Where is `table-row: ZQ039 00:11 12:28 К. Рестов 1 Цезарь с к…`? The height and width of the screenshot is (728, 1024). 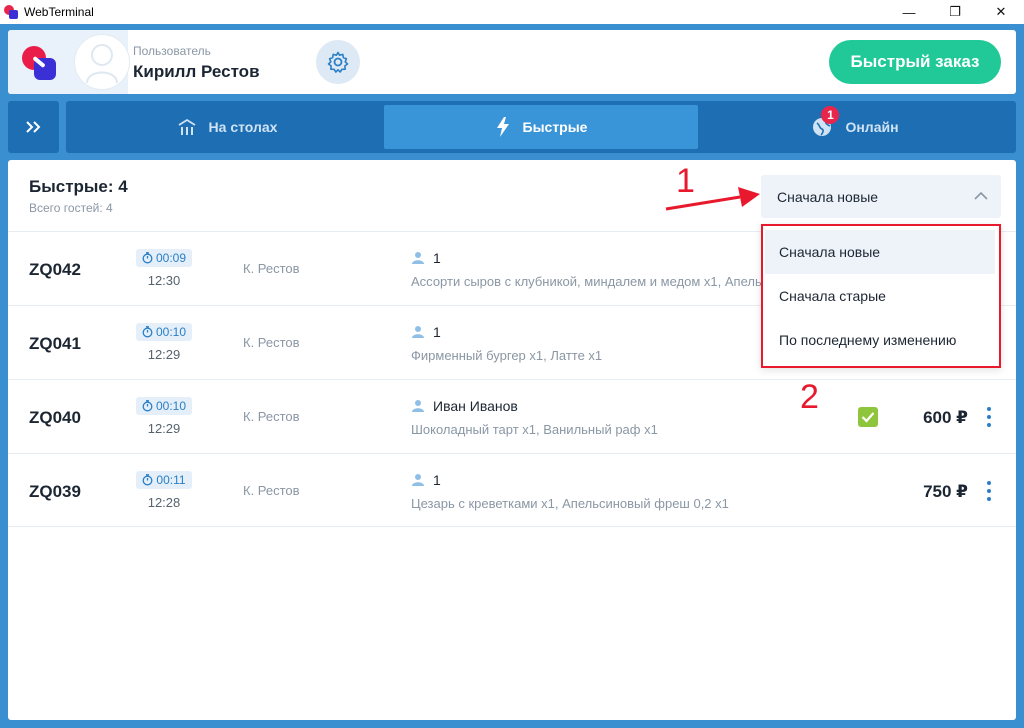 table-row: ZQ039 00:11 12:28 К. Рестов 1 Цезарь с к… is located at coordinates (512, 490).